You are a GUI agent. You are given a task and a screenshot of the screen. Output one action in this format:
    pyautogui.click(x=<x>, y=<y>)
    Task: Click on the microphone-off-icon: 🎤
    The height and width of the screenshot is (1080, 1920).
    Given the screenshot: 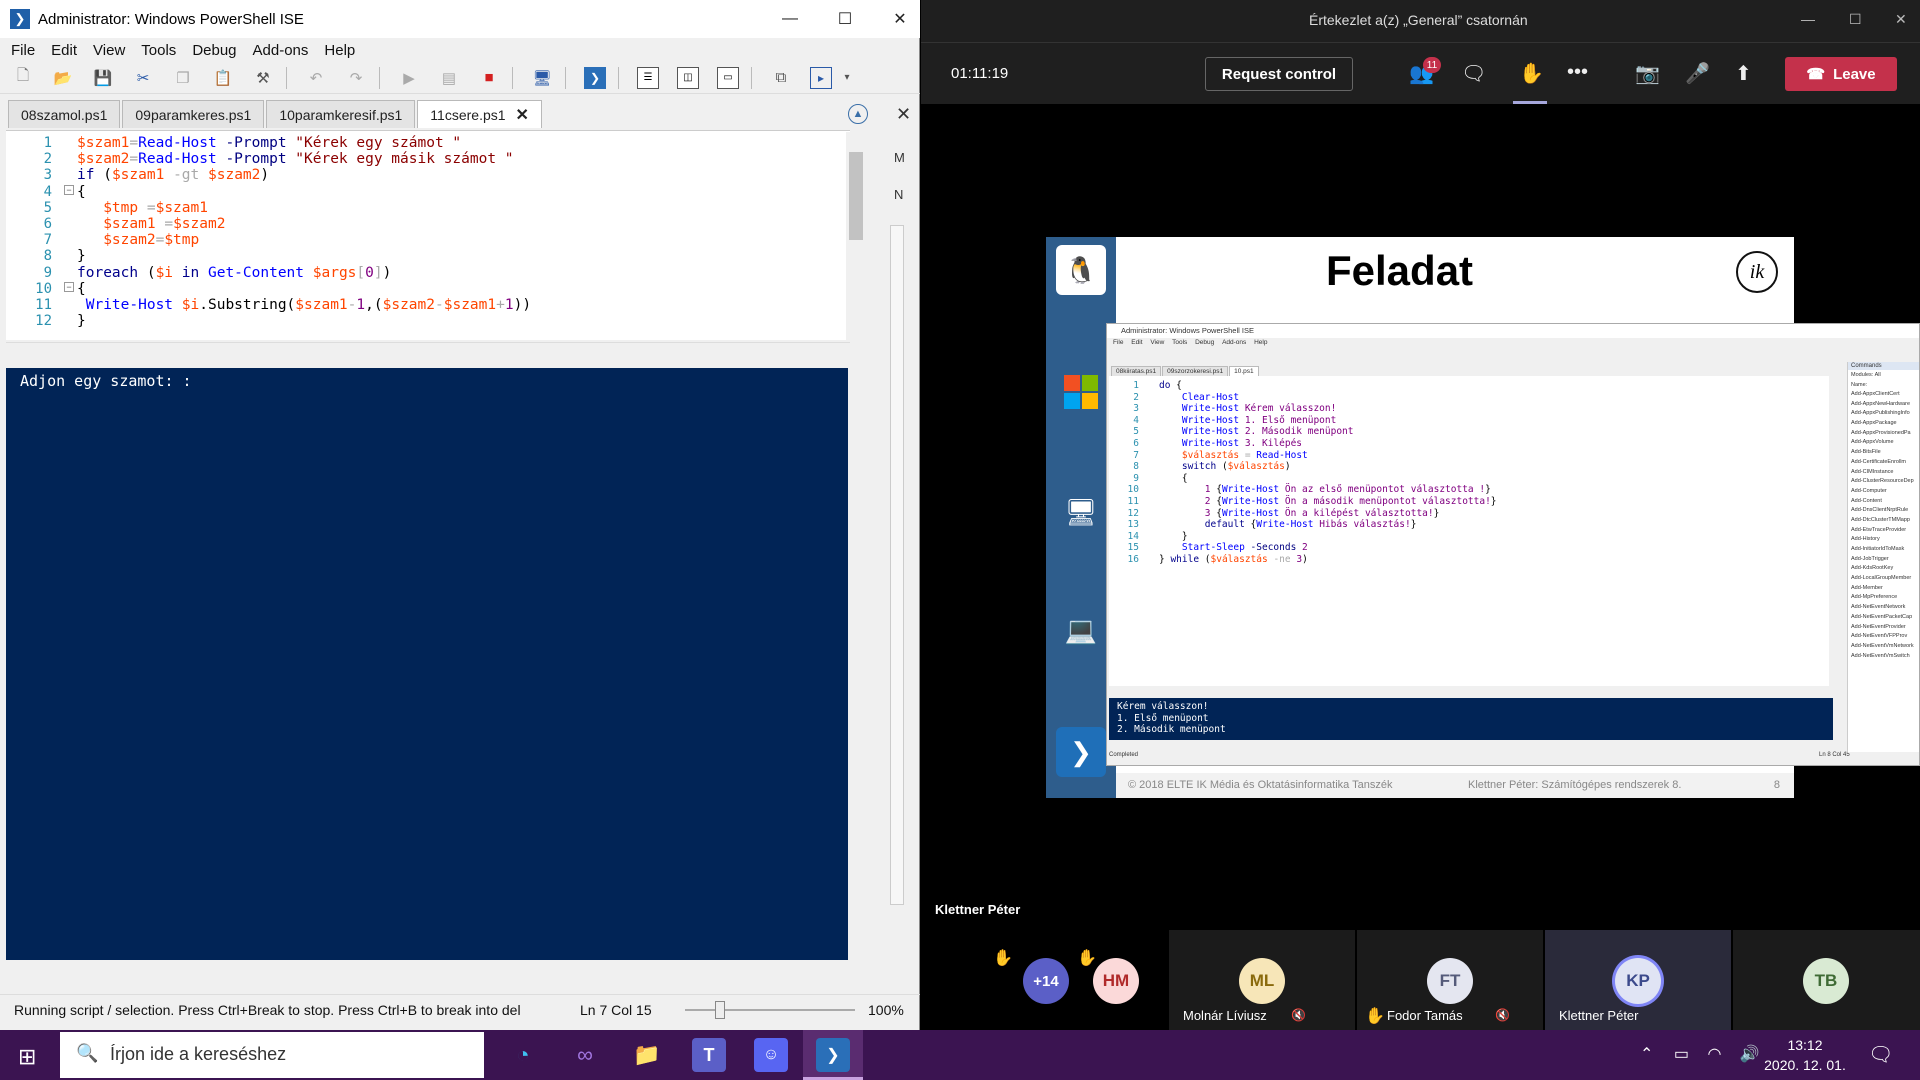 What is the action you would take?
    pyautogui.click(x=1697, y=73)
    